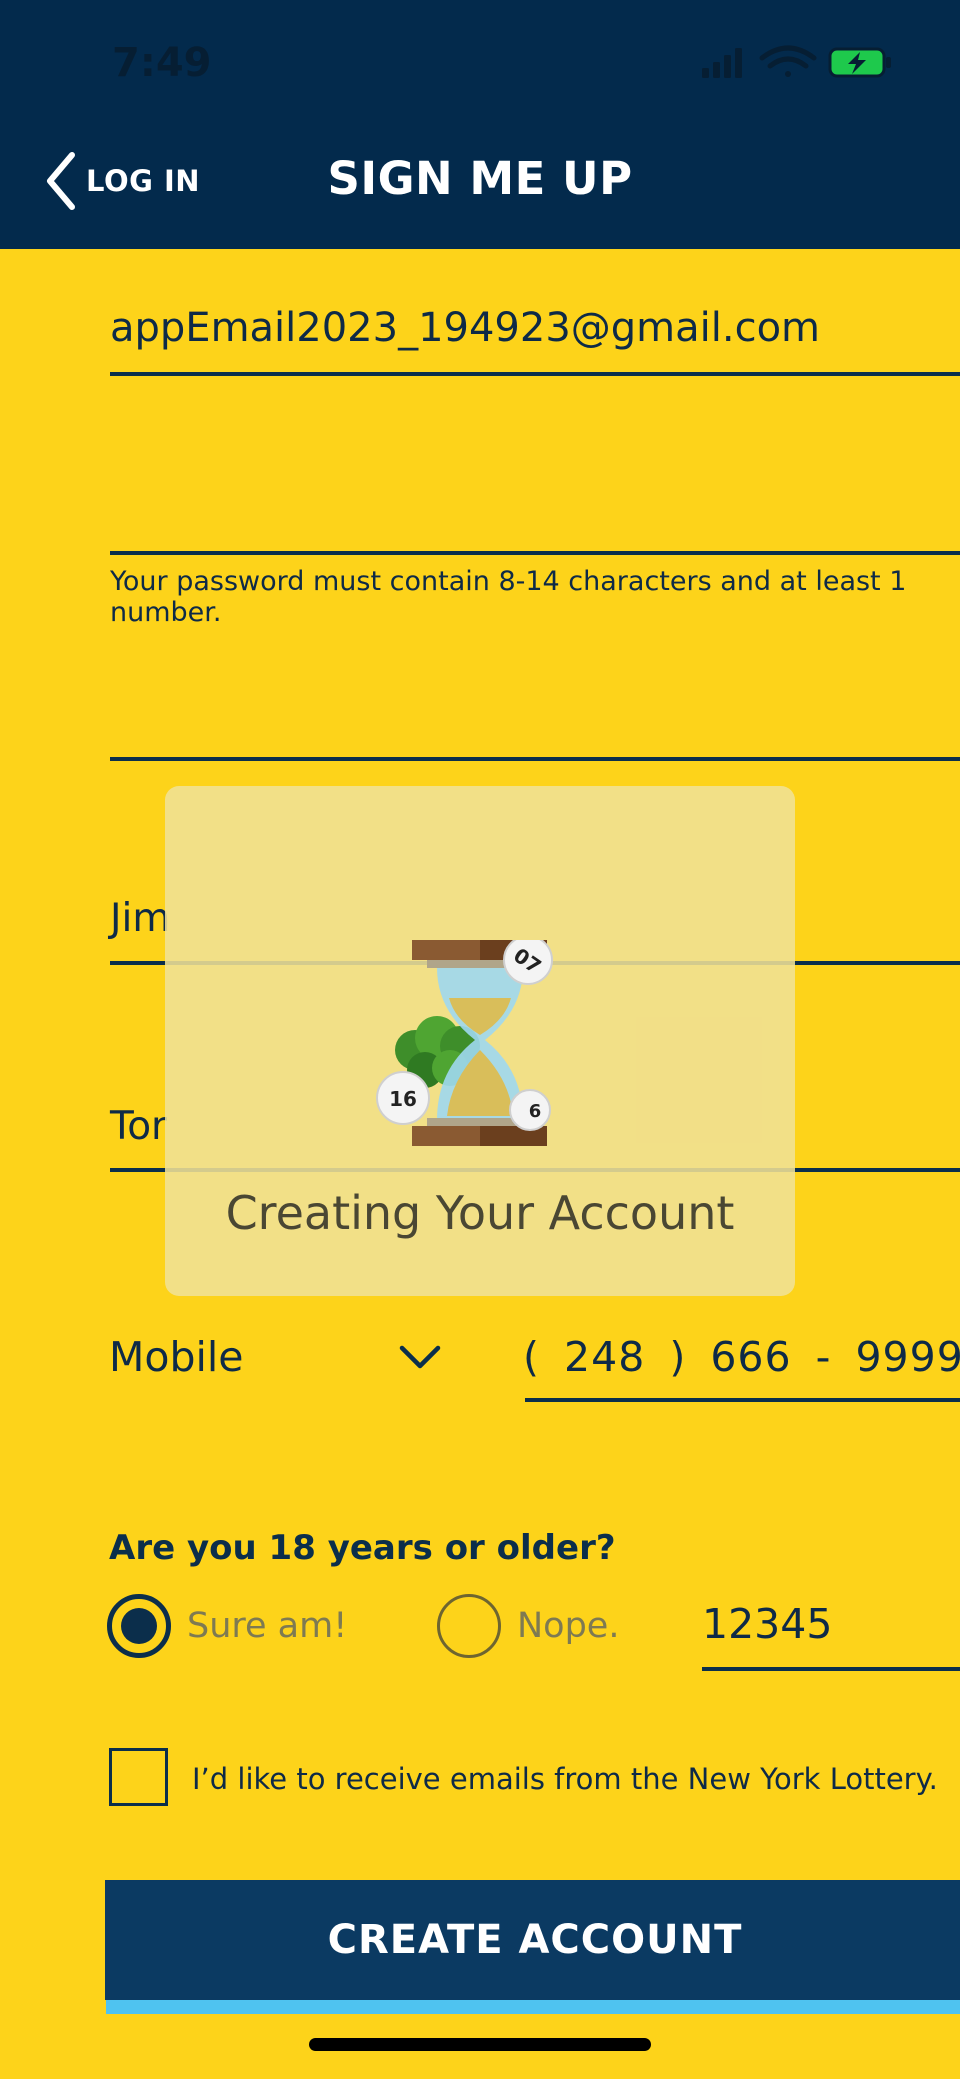 This screenshot has width=960, height=2079. I want to click on status-icons, so click(798, 62).